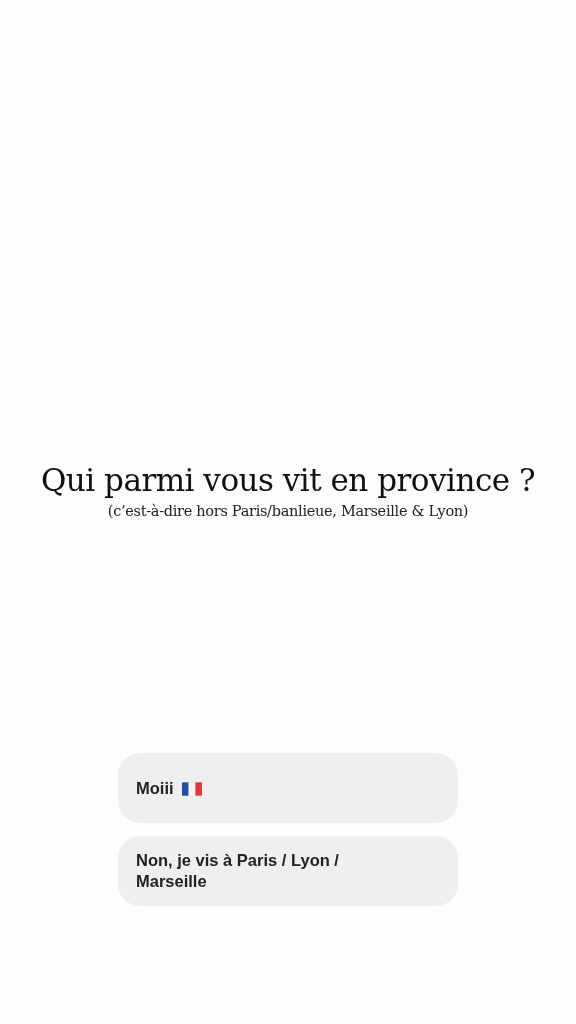 This screenshot has height=1024, width=576. I want to click on question-subtitle: (c’est-à-dire hors Paris/banlieue, Marseille & Lyon), so click(288, 512).